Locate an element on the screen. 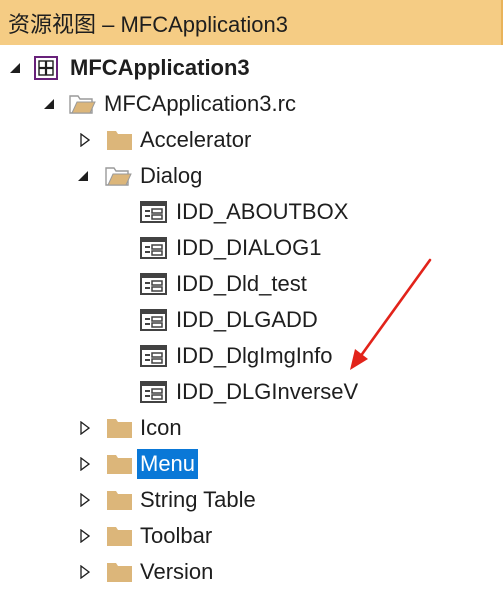 The image size is (503, 603). tree-item-icon-folder: Icon is located at coordinates (251, 428).